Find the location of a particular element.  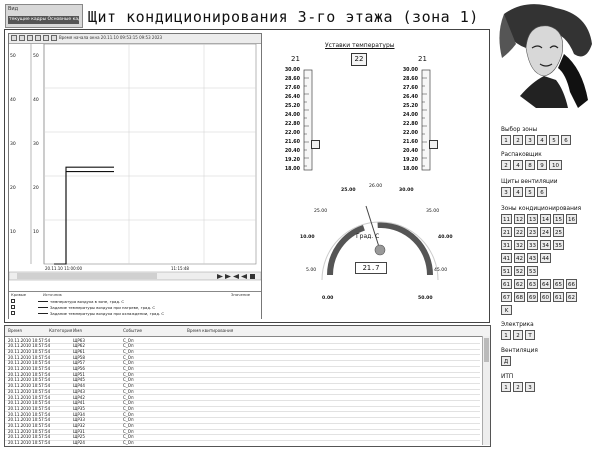

cond-zone-button: 13 is located at coordinates (532, 219).